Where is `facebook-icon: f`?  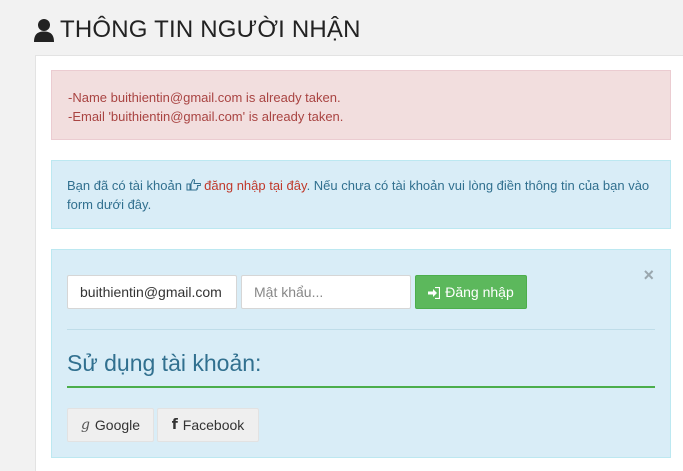 facebook-icon: f is located at coordinates (174, 425).